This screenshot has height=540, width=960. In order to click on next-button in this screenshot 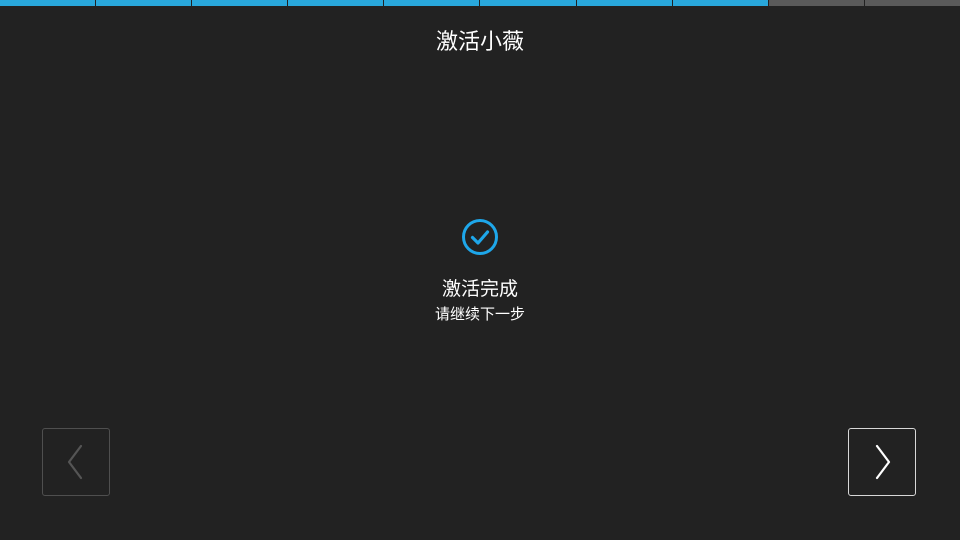, I will do `click(882, 462)`.